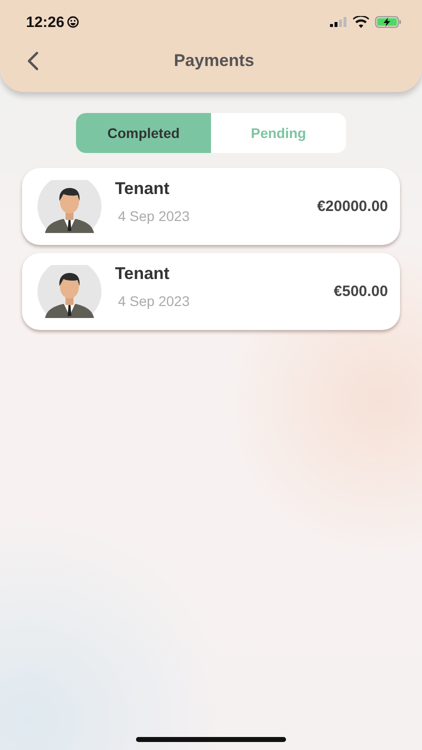  Describe the element at coordinates (45, 22) in the screenshot. I see `status-time: 12:26` at that location.